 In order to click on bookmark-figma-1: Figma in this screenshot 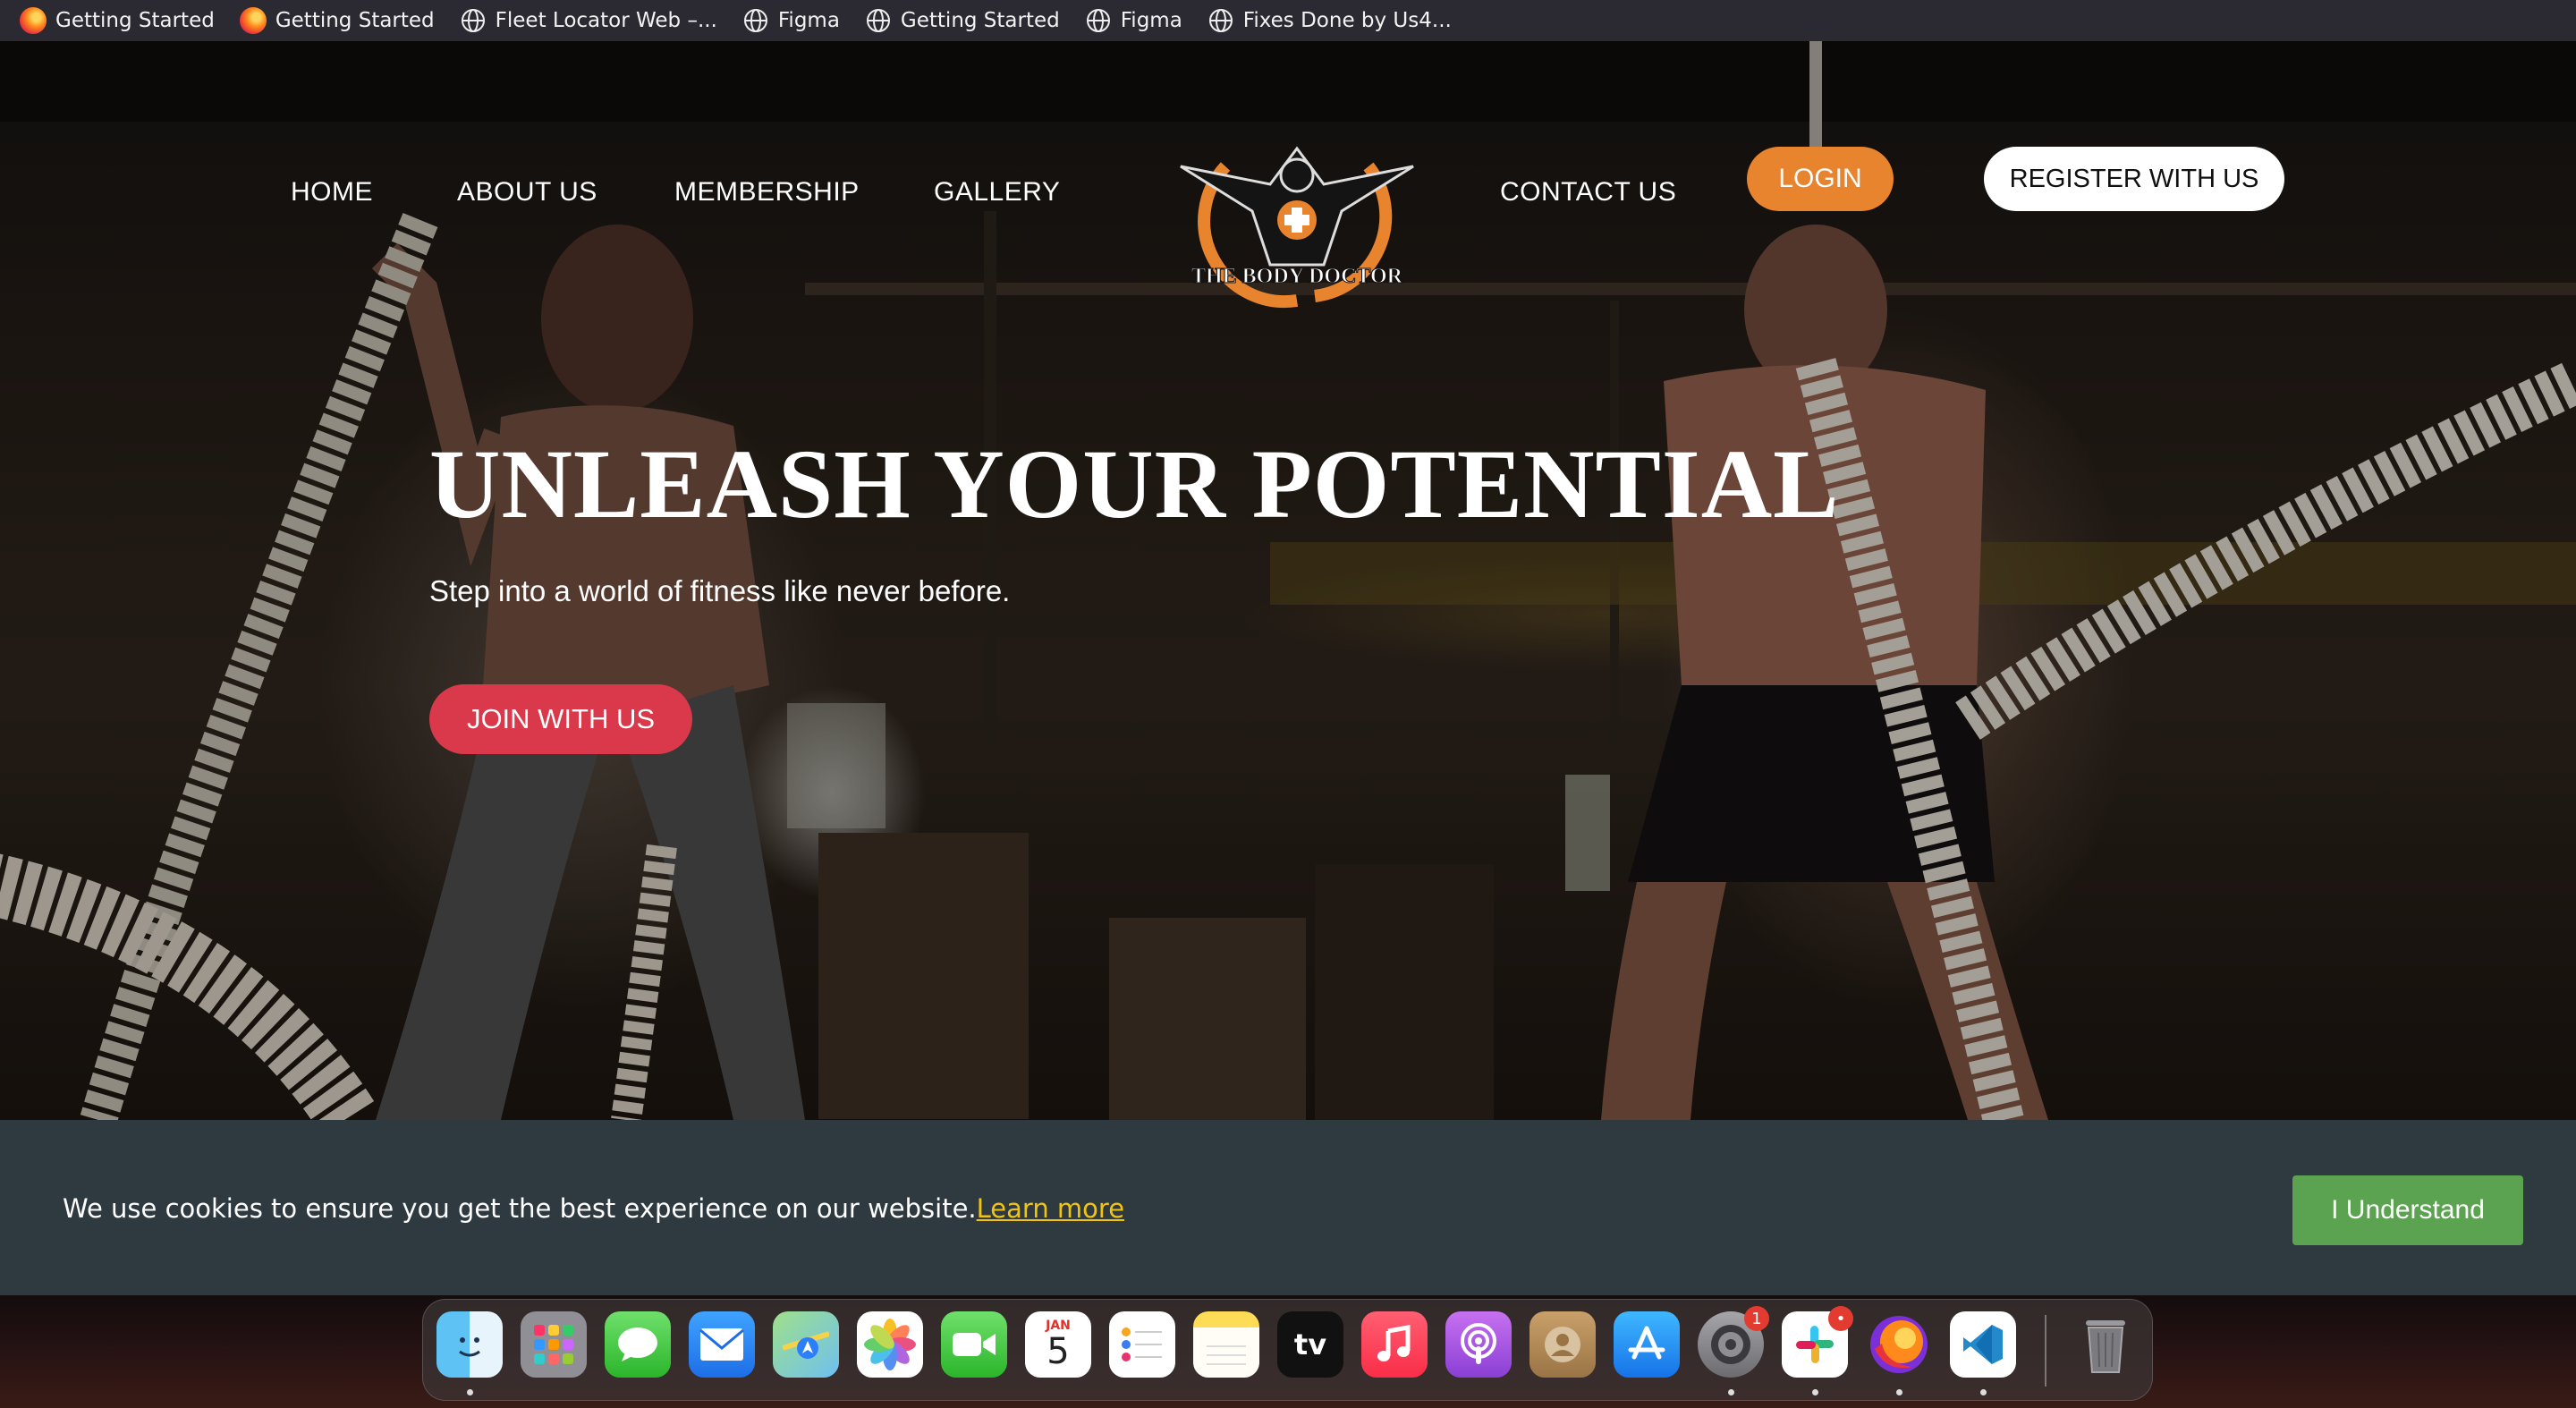, I will do `click(791, 20)`.